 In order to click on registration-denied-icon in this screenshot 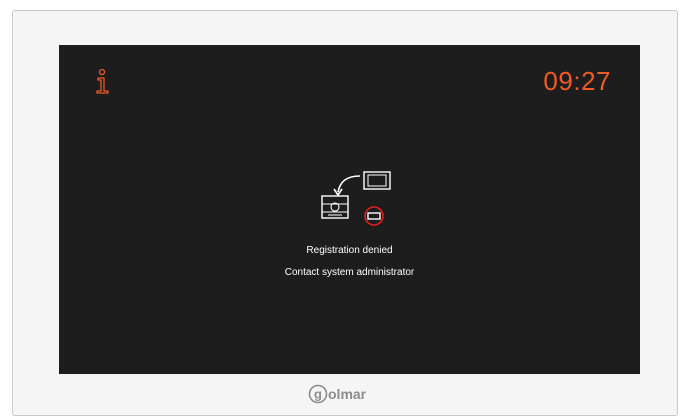, I will do `click(356, 198)`.